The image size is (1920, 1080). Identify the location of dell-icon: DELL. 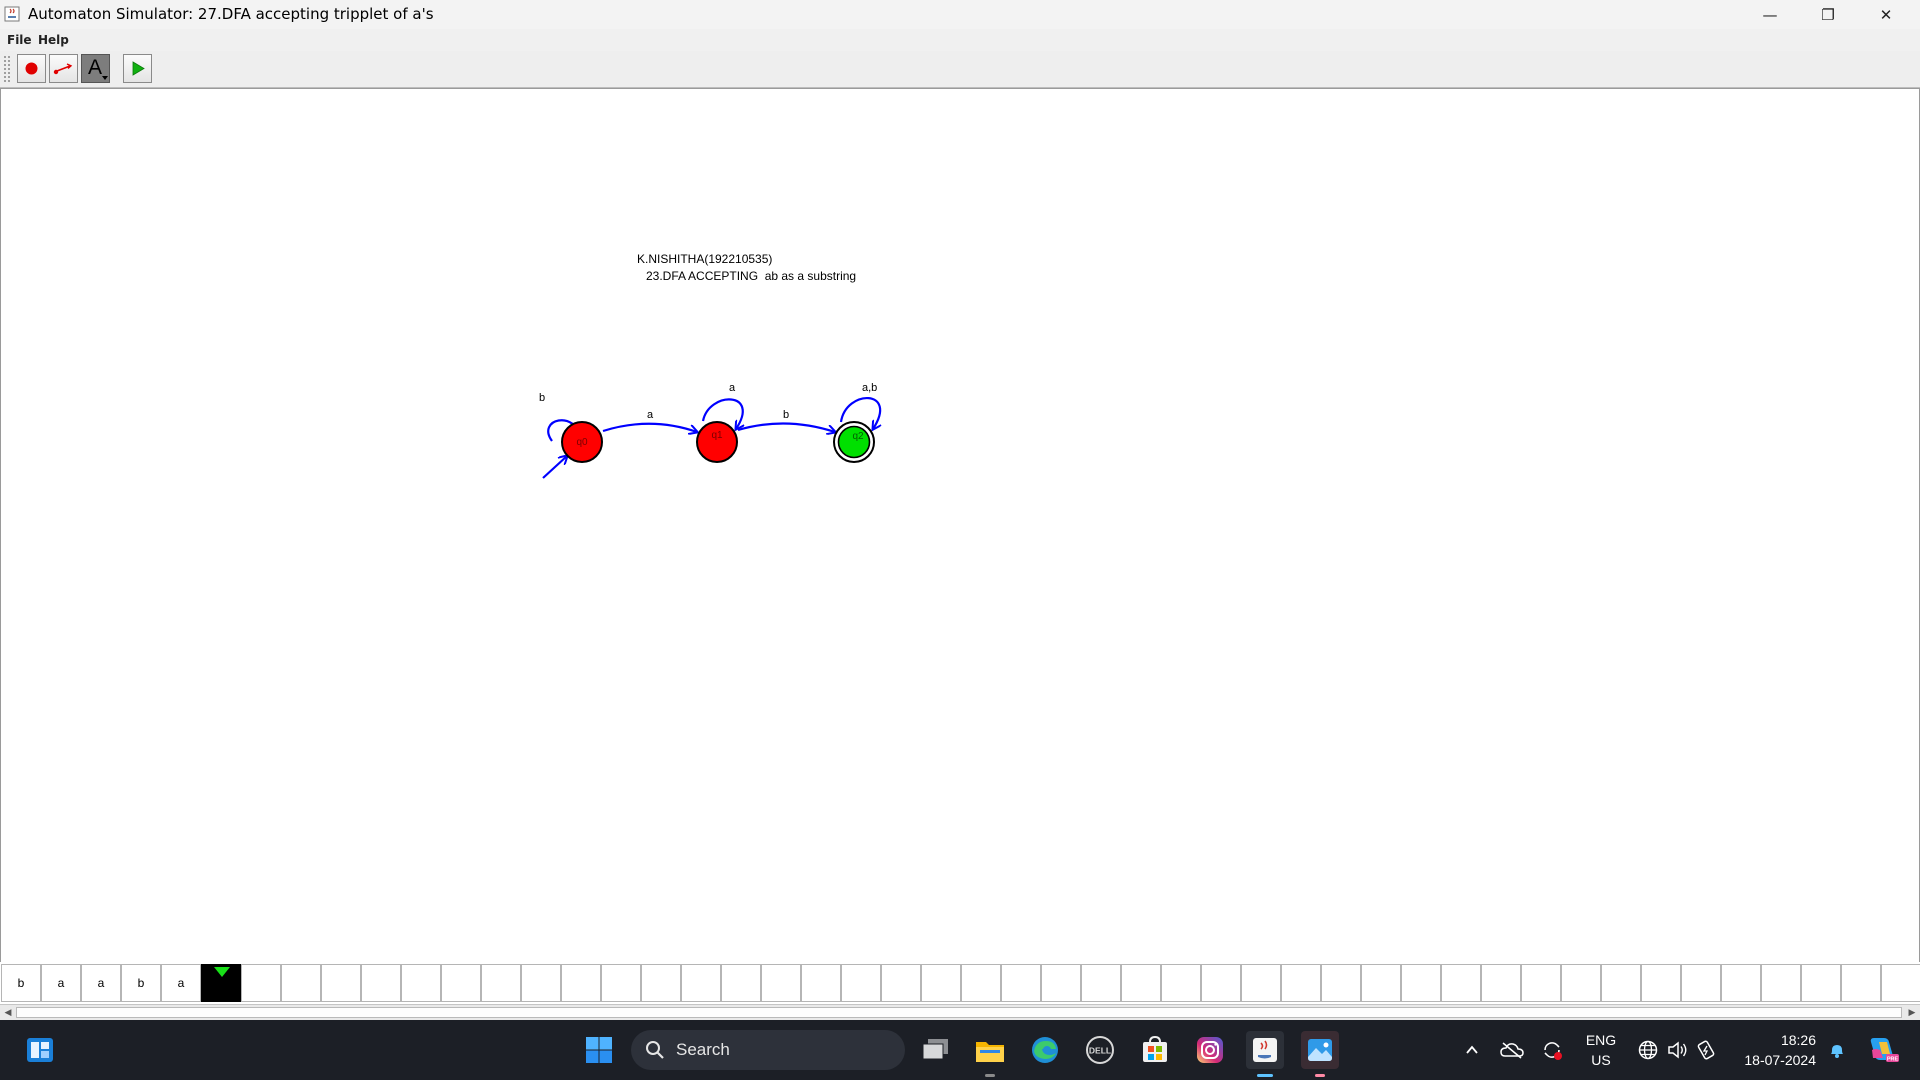
(1100, 1050).